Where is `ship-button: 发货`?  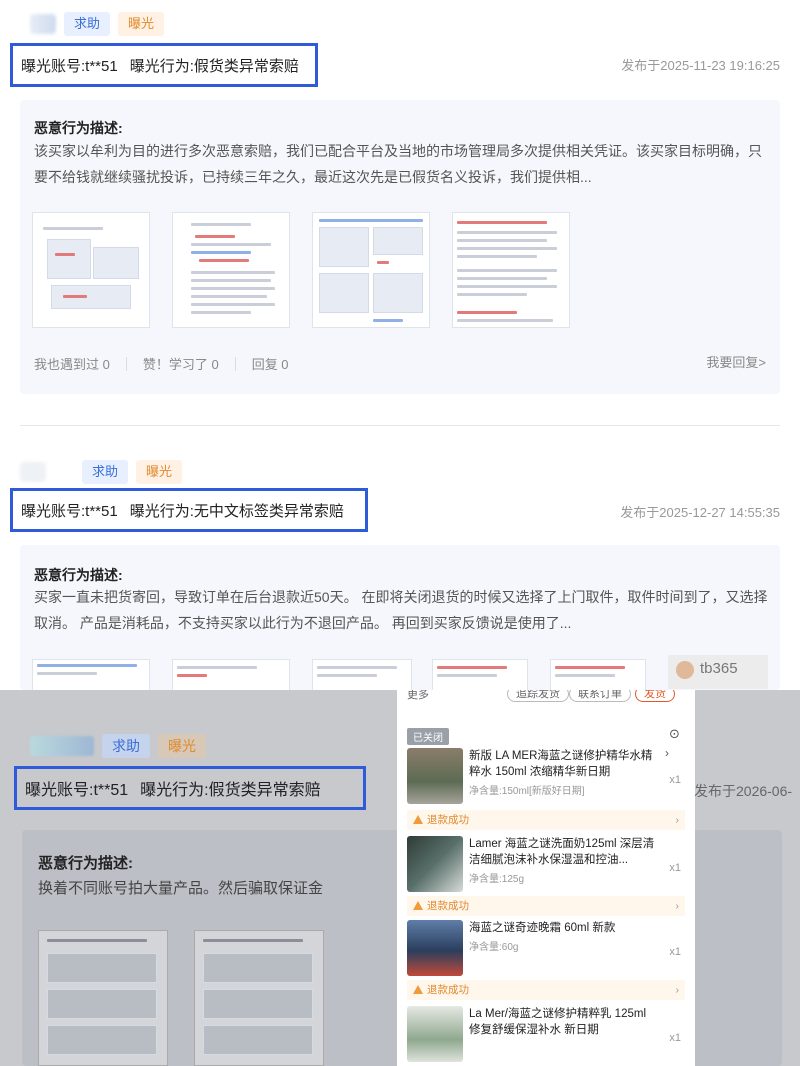
ship-button: 发货 is located at coordinates (655, 696).